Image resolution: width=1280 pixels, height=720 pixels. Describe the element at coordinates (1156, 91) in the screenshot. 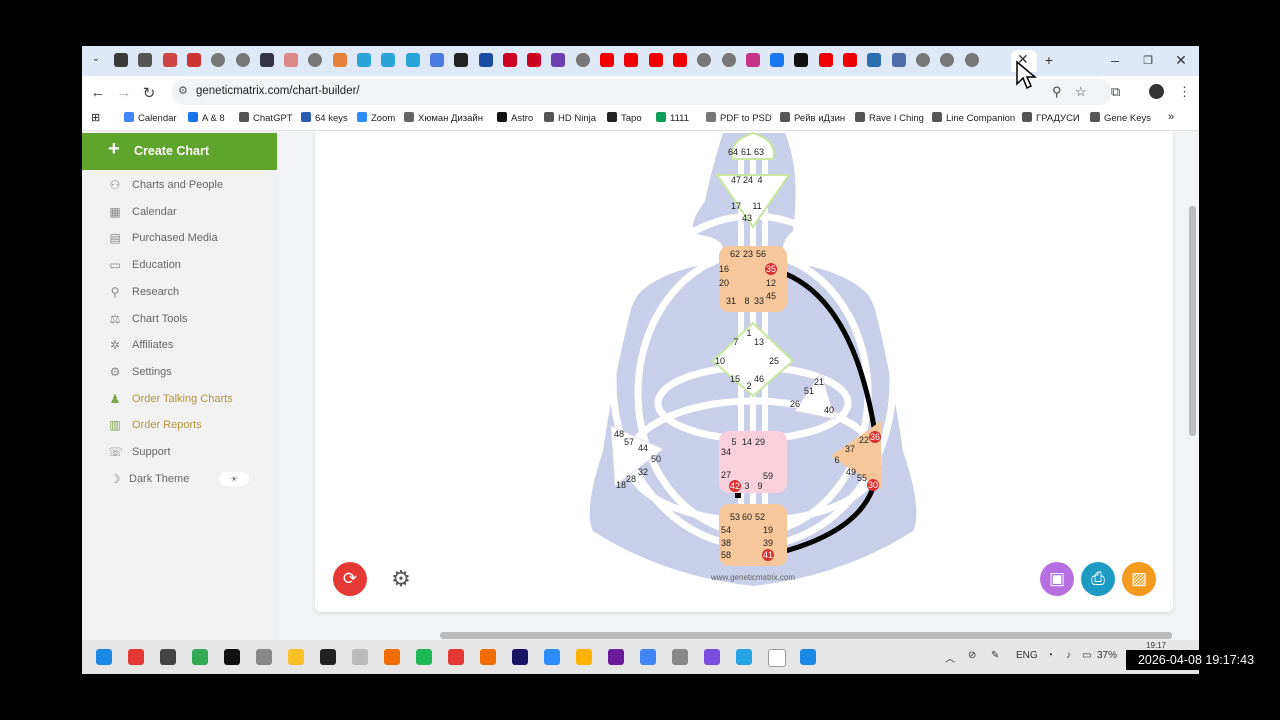

I see `profile-avatar` at that location.